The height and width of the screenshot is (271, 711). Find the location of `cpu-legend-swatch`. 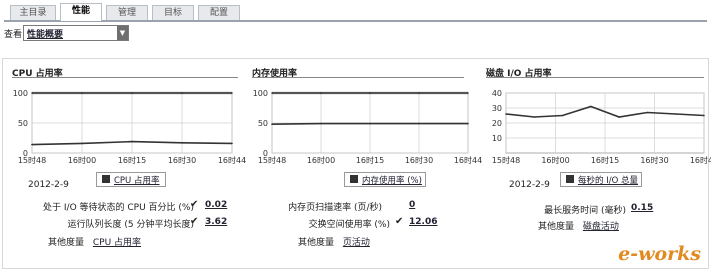

cpu-legend-swatch is located at coordinates (106, 179).